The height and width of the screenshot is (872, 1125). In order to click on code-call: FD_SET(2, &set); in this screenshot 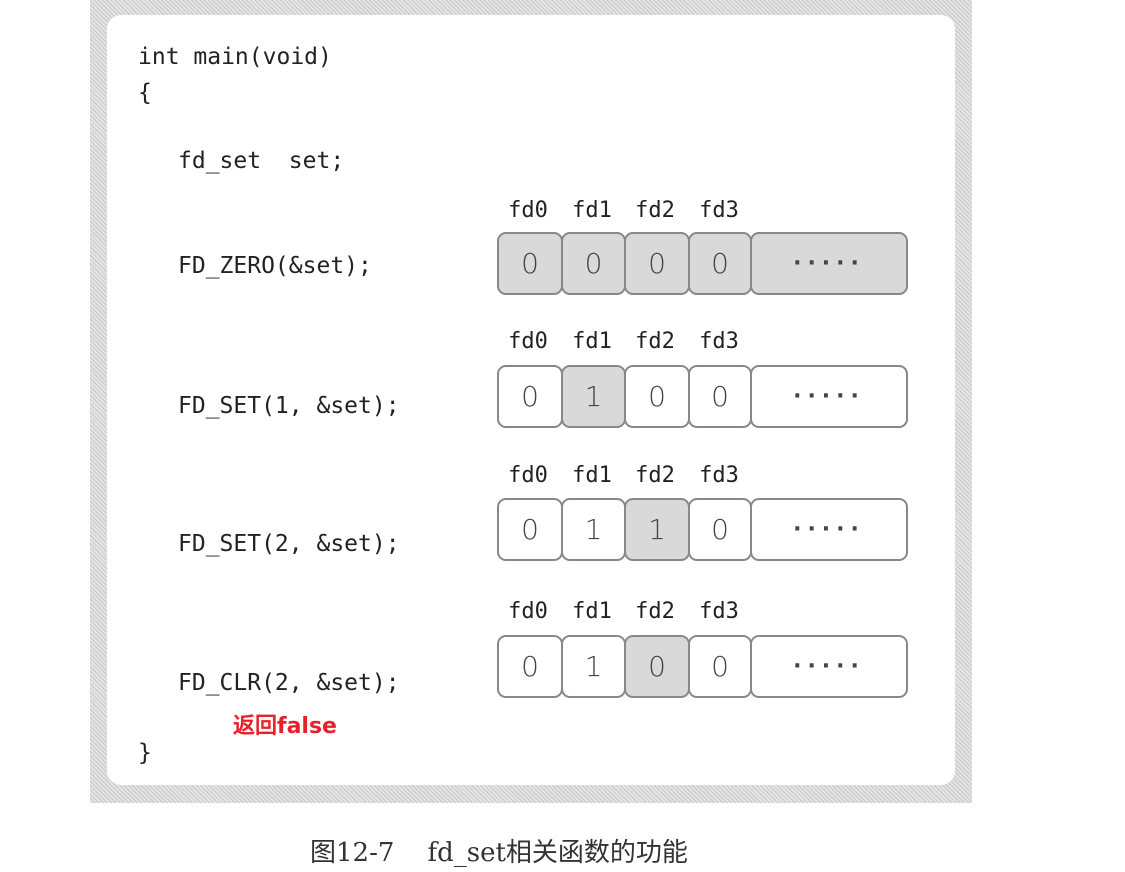, I will do `click(289, 544)`.